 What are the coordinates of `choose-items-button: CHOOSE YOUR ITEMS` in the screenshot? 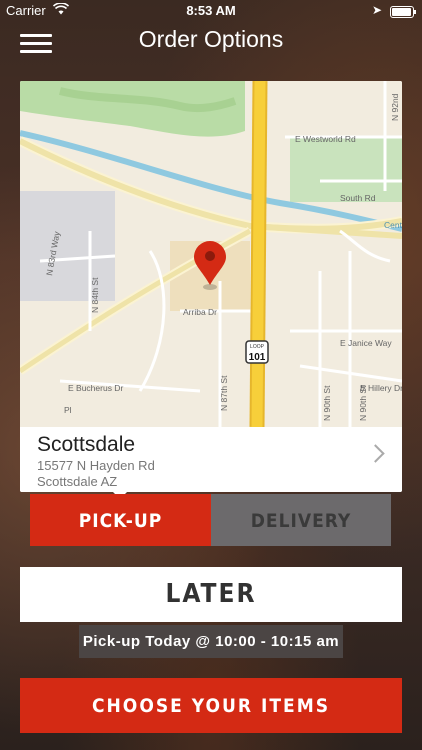 It's located at (211, 705).